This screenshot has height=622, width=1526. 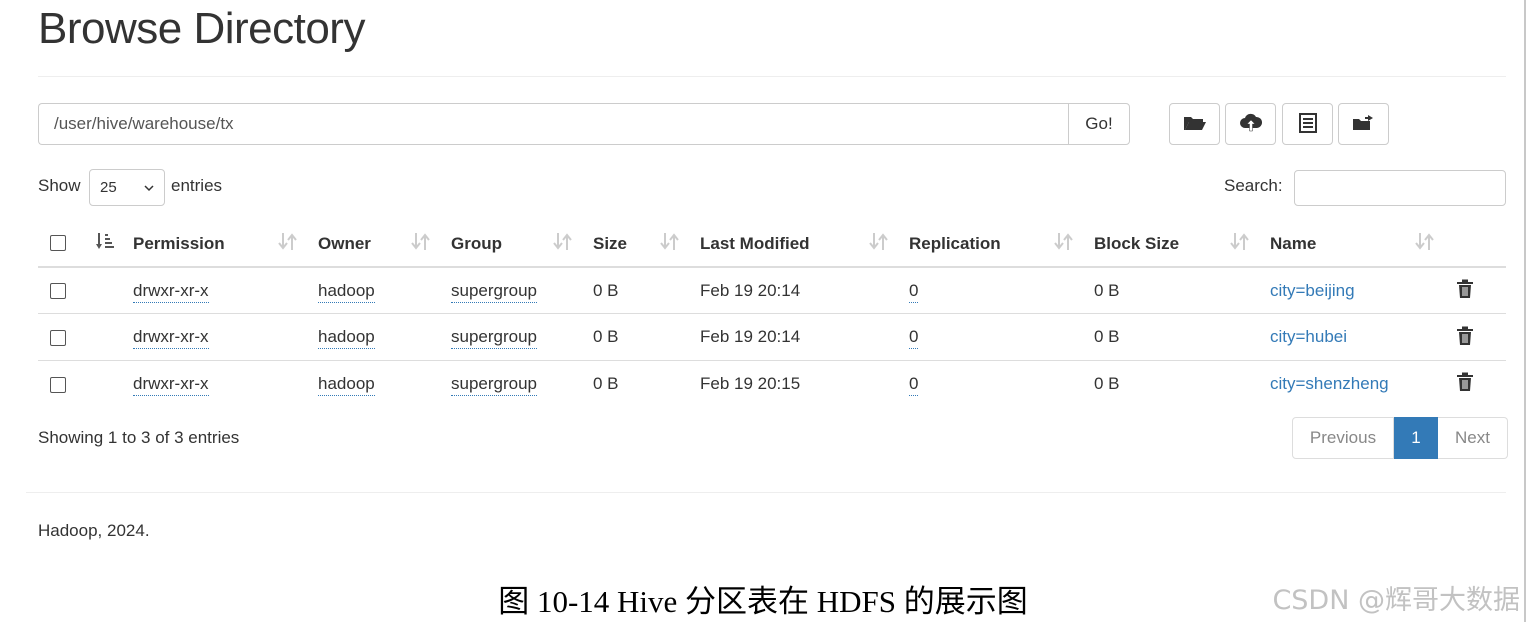 I want to click on table-header-divider, so click(x=772, y=267).